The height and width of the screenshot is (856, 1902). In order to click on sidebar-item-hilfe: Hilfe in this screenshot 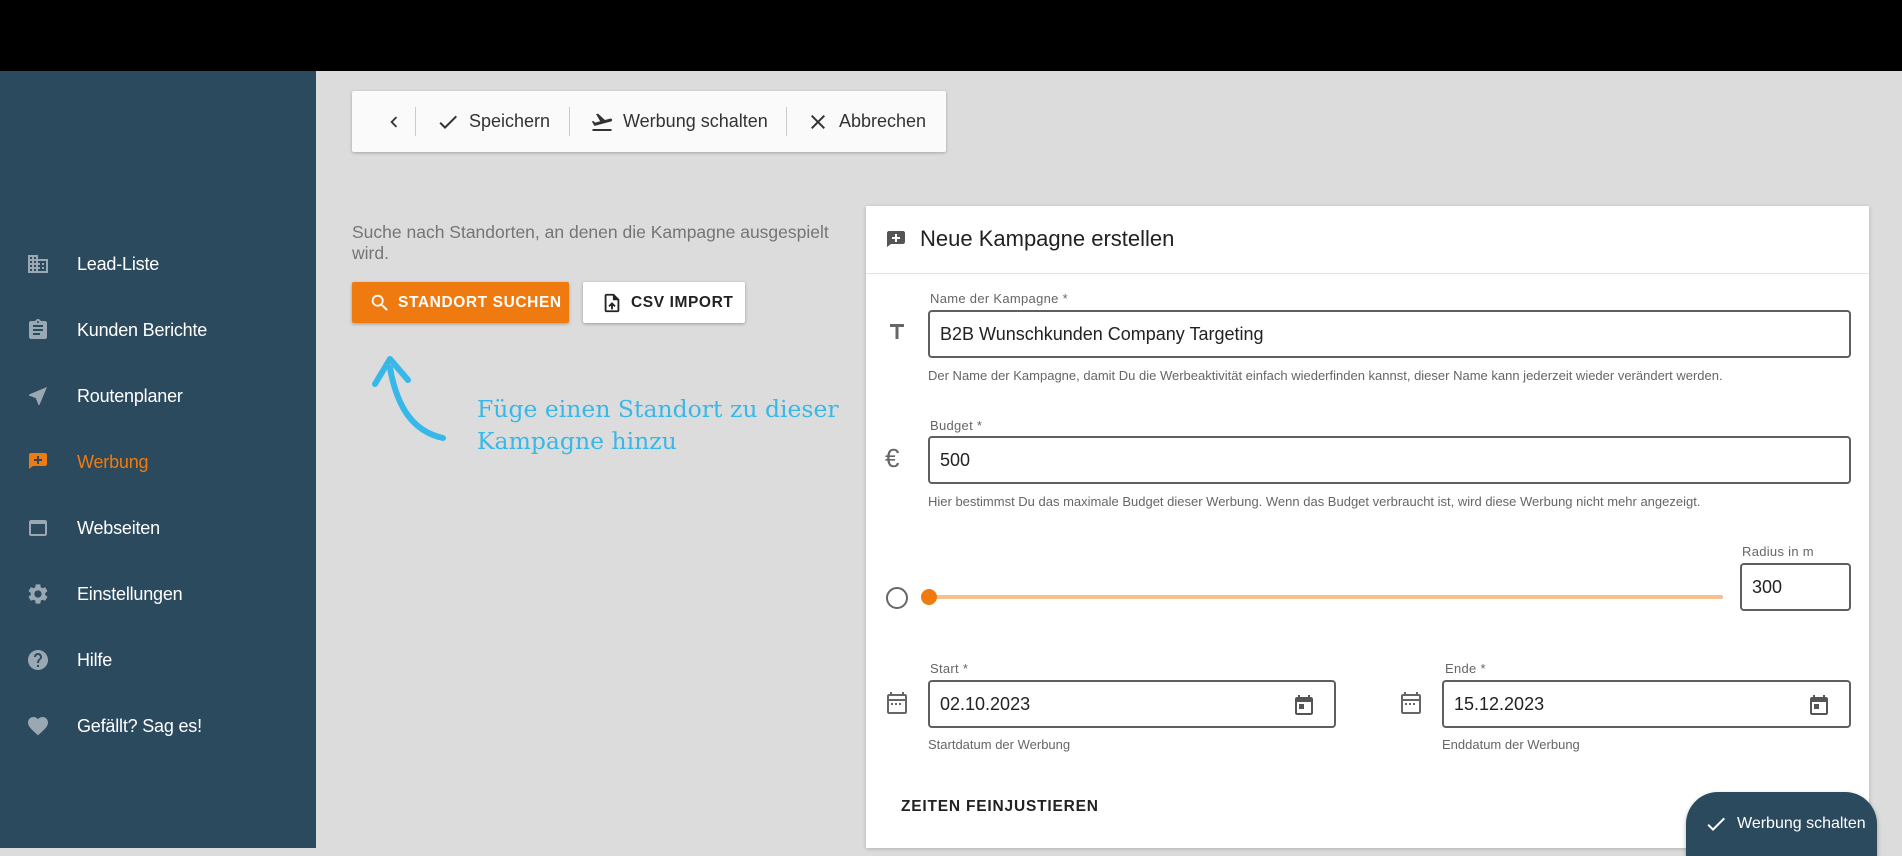, I will do `click(158, 660)`.